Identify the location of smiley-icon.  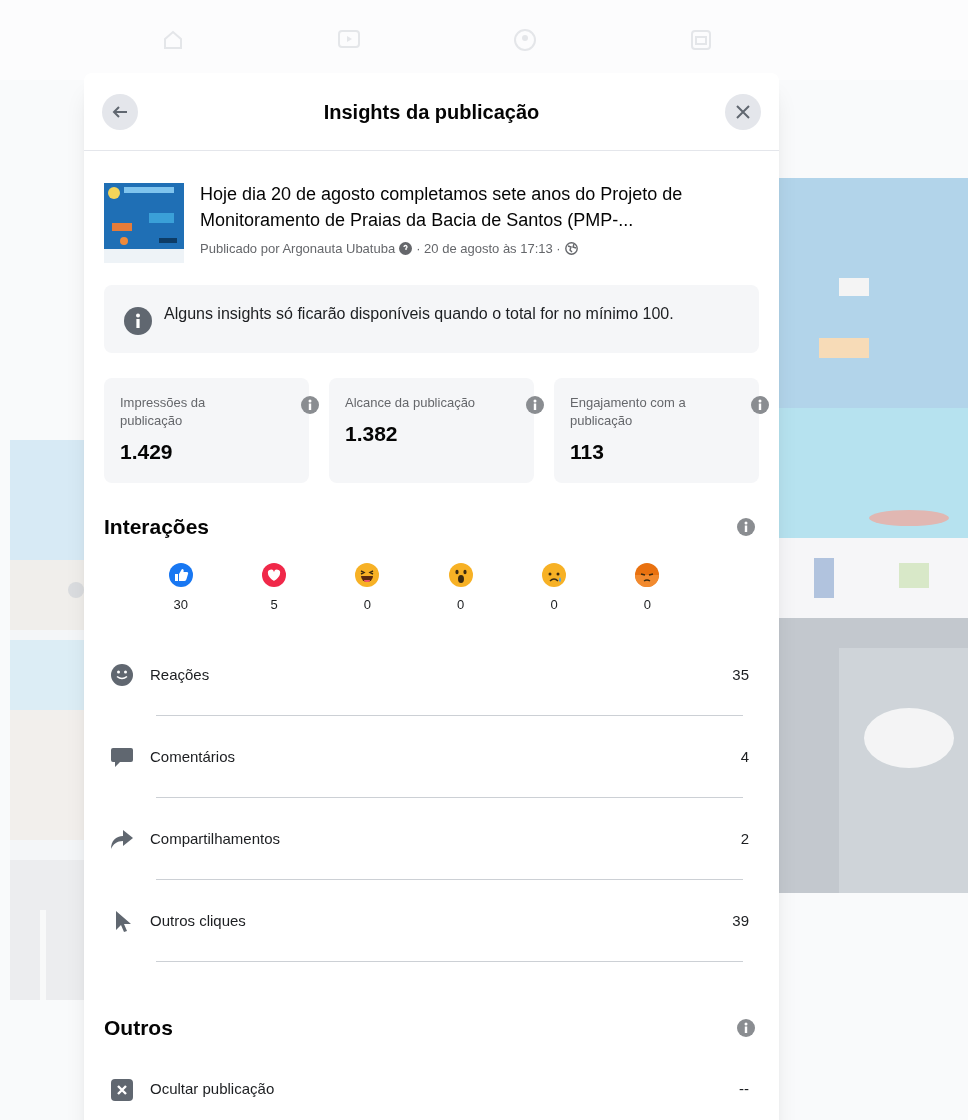
(122, 675).